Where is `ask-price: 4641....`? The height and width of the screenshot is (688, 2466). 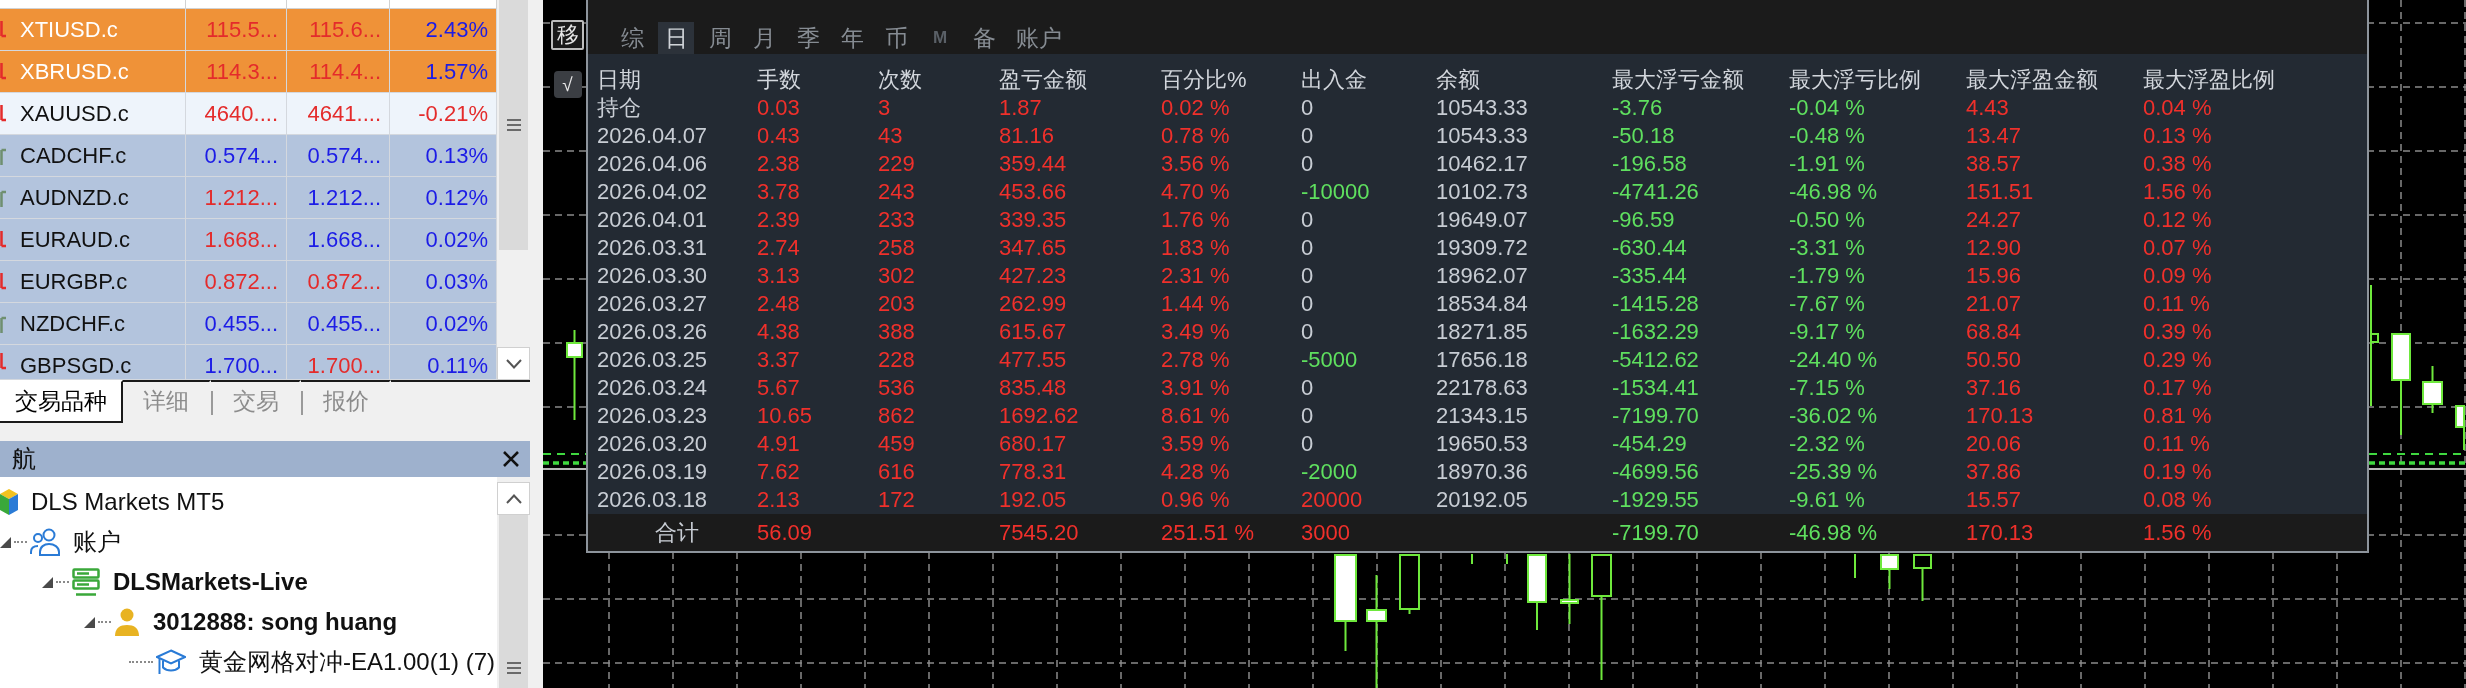 ask-price: 4641.... is located at coordinates (338, 113).